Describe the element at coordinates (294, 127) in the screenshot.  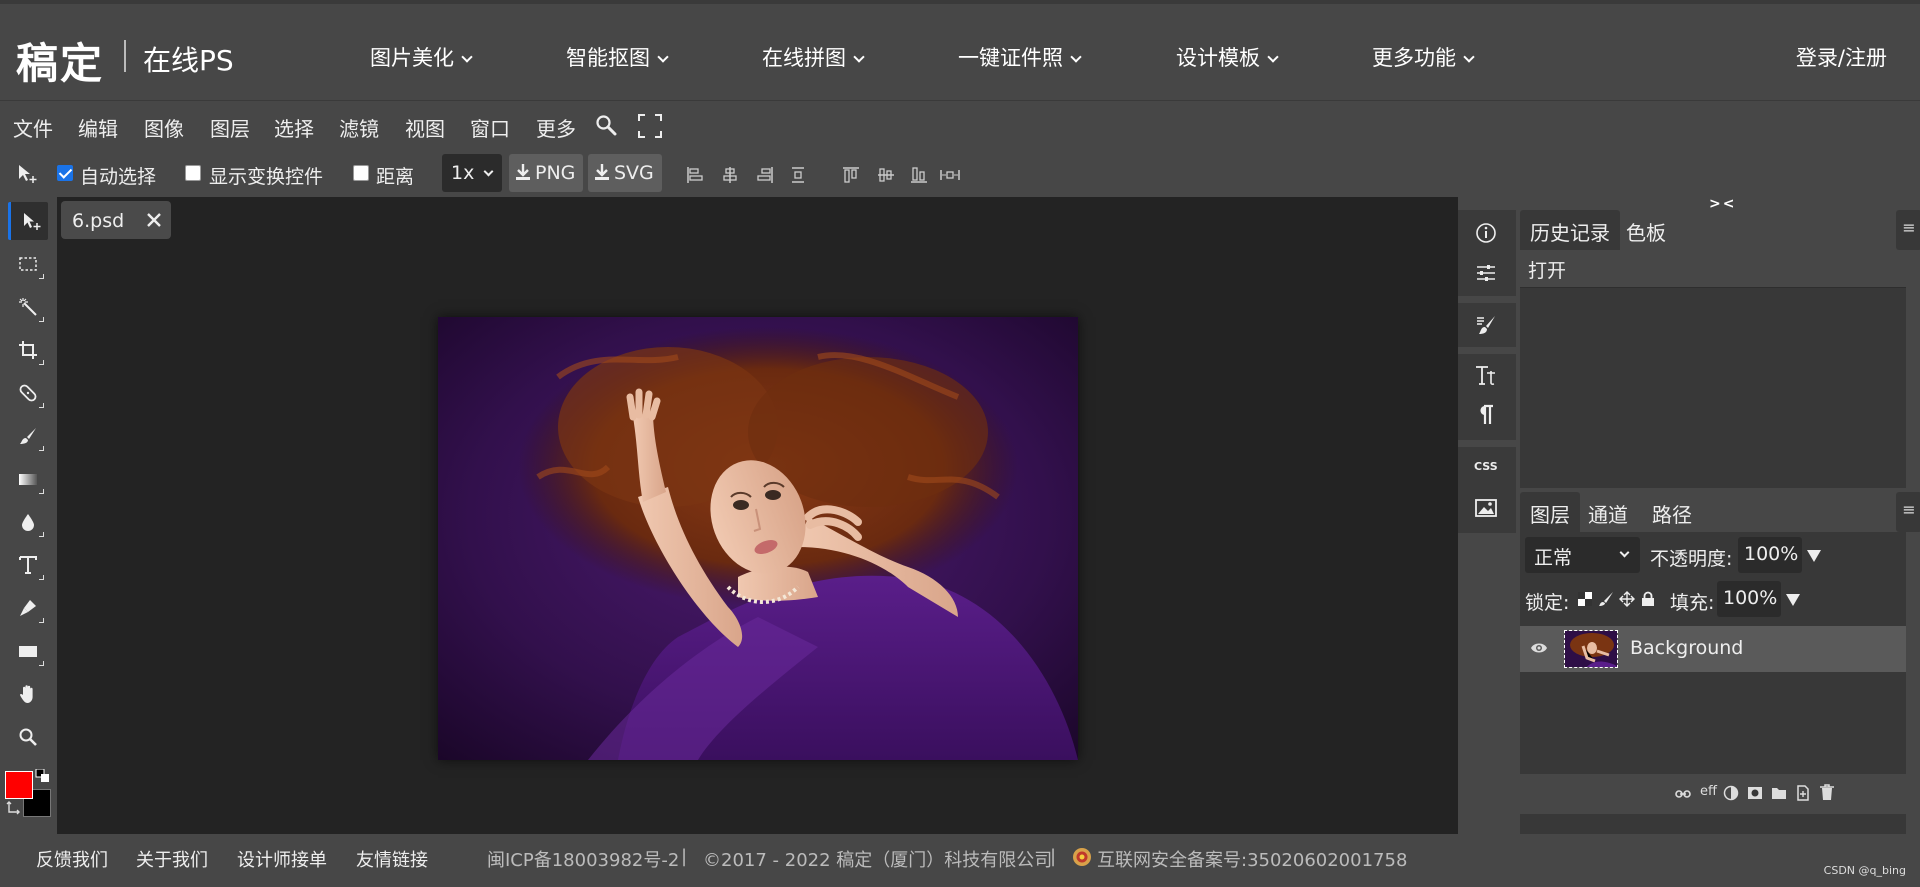
I see `menu-select: 选择` at that location.